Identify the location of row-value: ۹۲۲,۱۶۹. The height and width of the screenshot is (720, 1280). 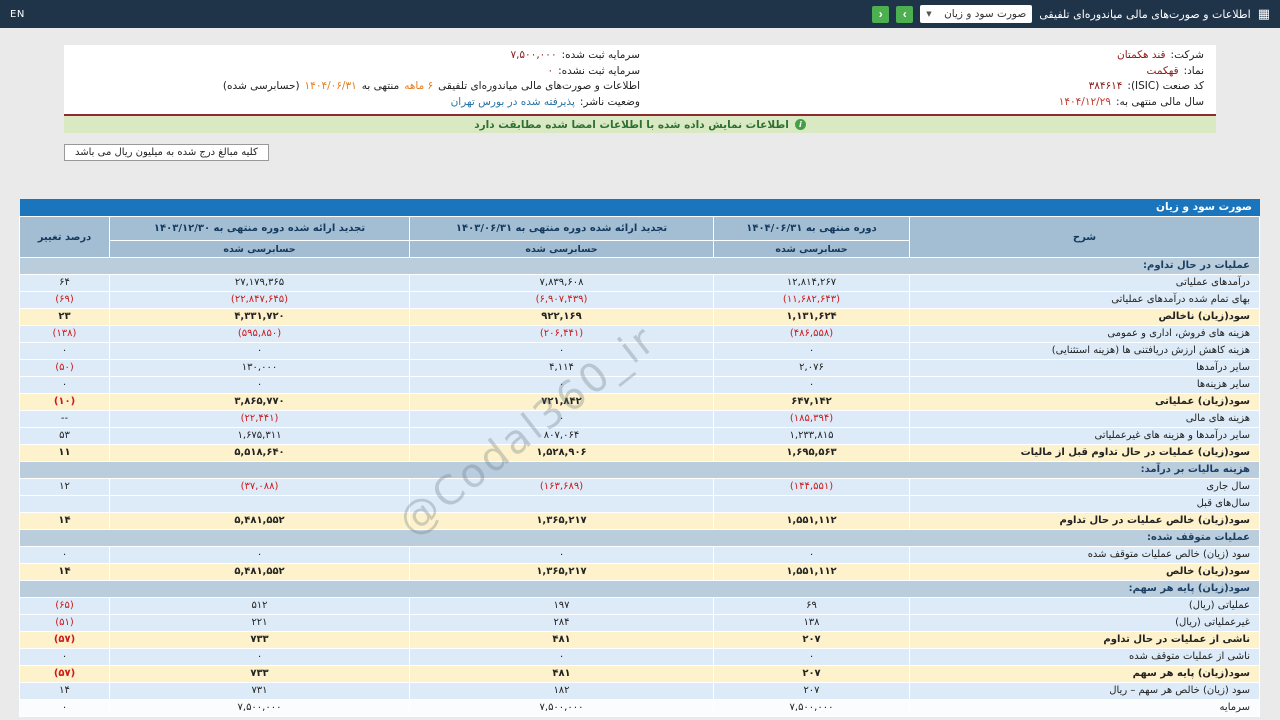
(561, 317).